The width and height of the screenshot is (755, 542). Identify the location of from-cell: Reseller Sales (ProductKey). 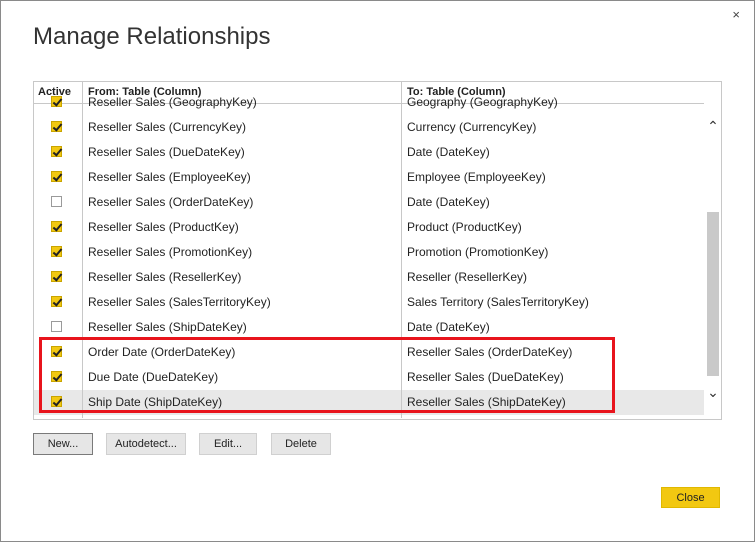
(163, 227).